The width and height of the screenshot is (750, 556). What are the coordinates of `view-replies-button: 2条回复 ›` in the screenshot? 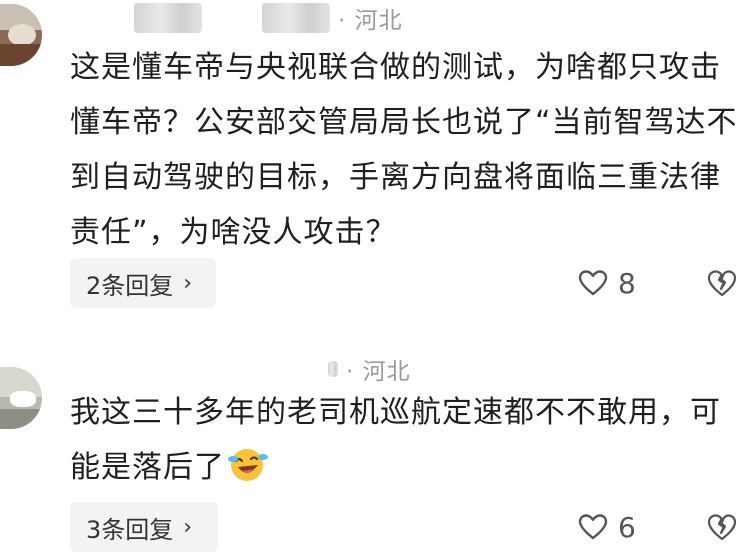 It's located at (143, 283).